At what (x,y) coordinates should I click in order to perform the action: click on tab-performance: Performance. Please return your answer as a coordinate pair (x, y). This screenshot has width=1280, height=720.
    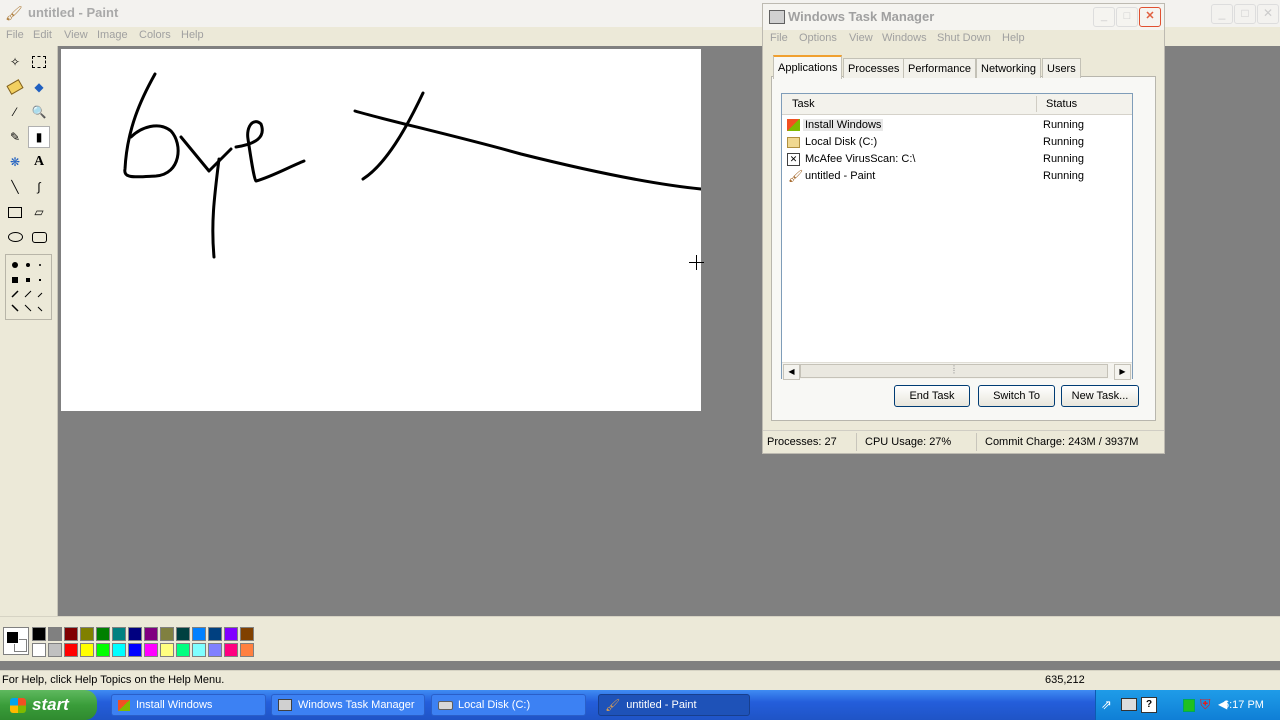
    Looking at the image, I should click on (939, 68).